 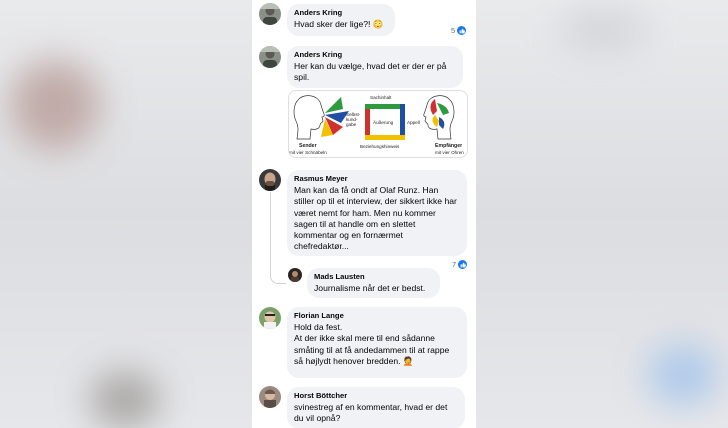 What do you see at coordinates (339, 24) in the screenshot?
I see `comment-text: Hvad sker der lige?! 😳` at bounding box center [339, 24].